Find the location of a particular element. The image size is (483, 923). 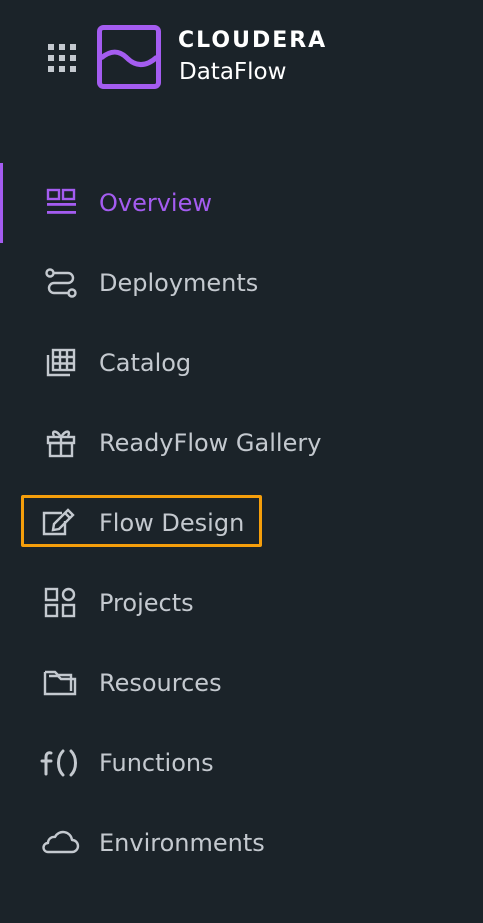

grid-icon is located at coordinates (62, 58).